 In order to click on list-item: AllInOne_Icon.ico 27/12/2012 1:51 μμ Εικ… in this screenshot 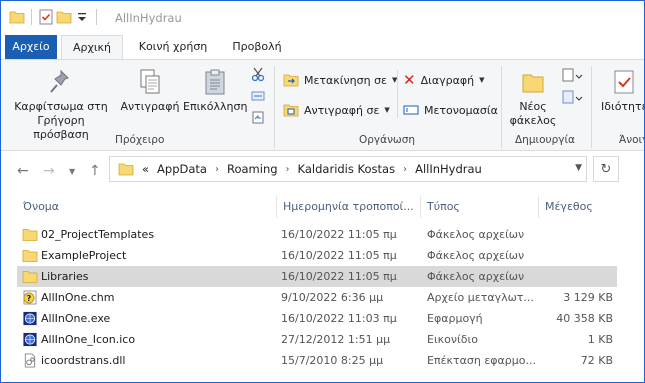, I will do `click(317, 339)`.